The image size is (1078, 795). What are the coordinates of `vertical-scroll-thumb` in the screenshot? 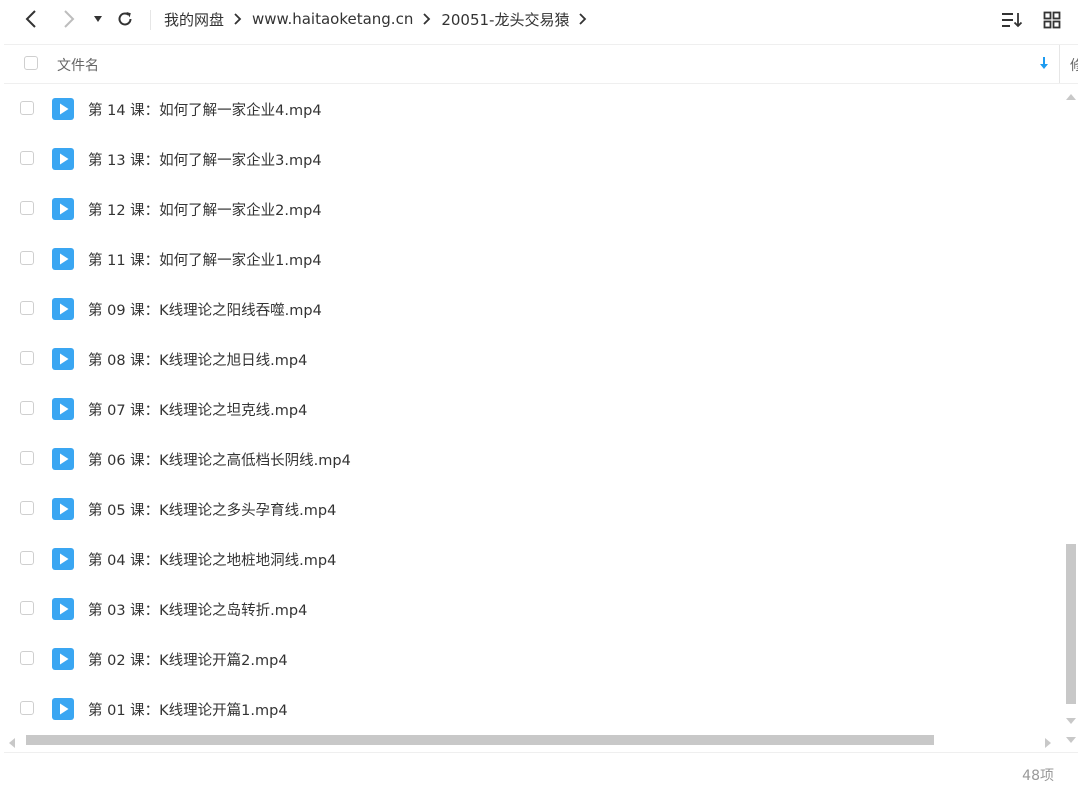 It's located at (1071, 624).